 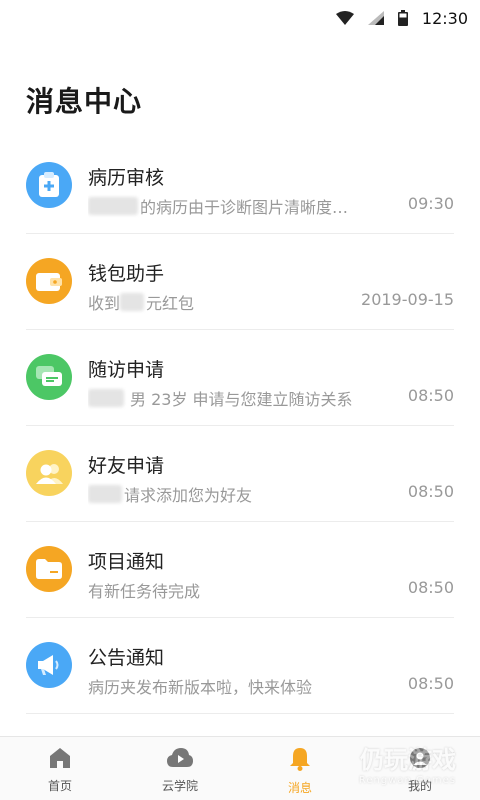 I want to click on message-preview: 病历夹发布新版本啦，快来体验, so click(x=200, y=687).